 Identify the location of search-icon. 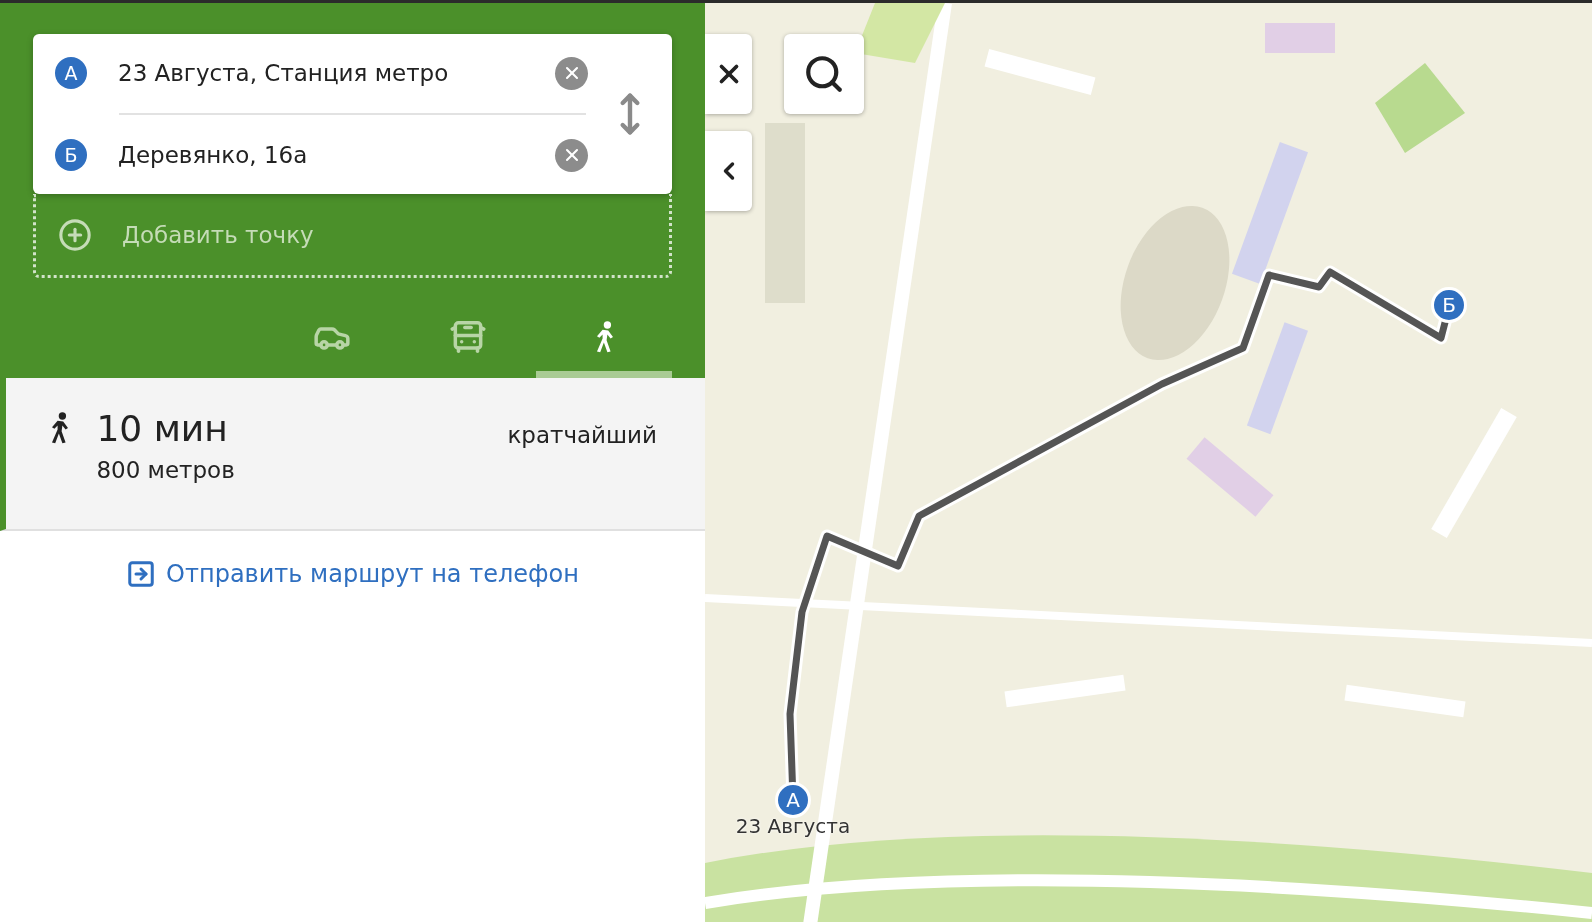
(824, 74).